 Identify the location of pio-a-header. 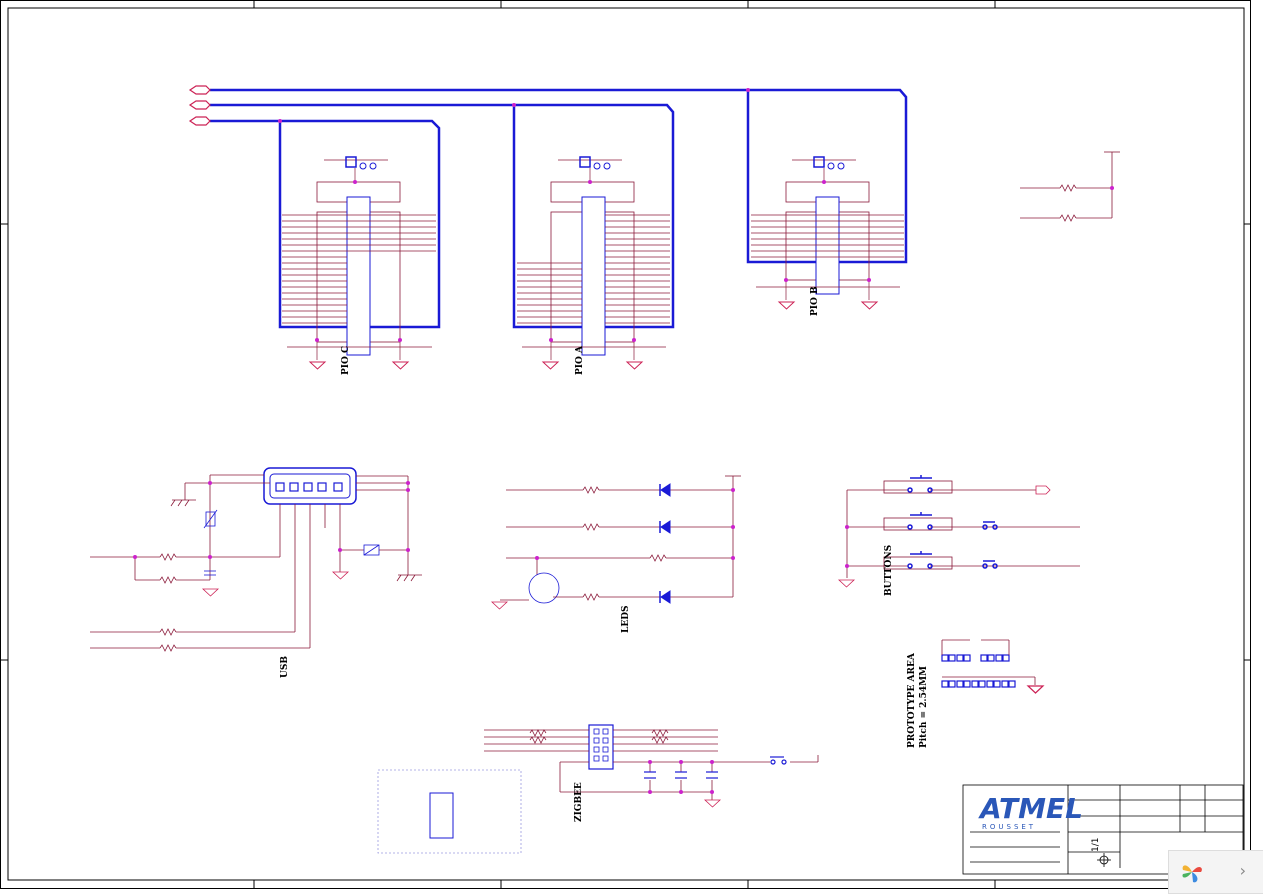
(593, 263).